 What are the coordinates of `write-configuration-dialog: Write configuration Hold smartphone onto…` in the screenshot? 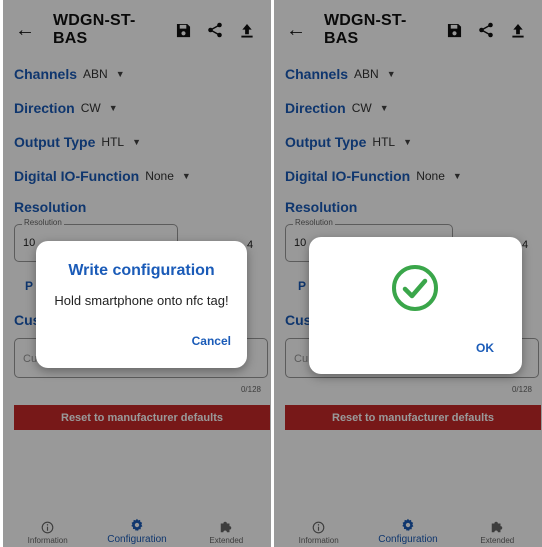 It's located at (141, 304).